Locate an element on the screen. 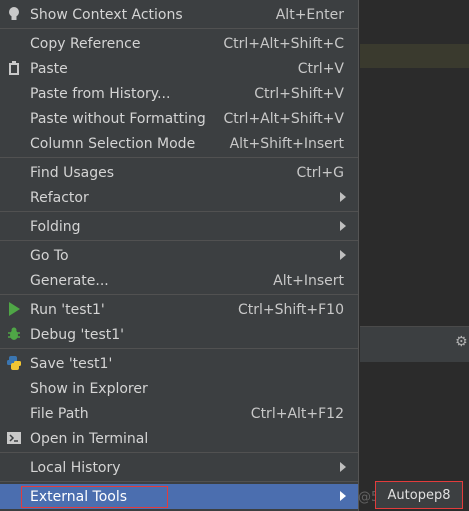 The height and width of the screenshot is (511, 469). menu-item-go-to: Go To is located at coordinates (179, 255).